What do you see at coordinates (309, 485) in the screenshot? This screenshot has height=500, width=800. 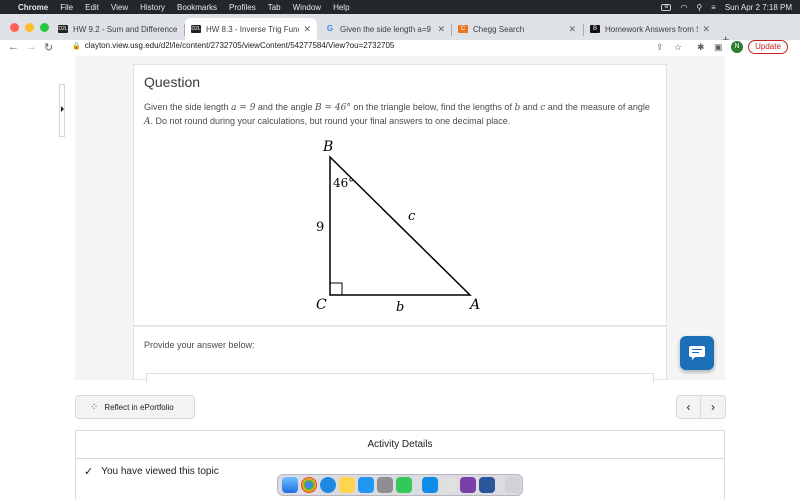 I see `chrome-icon` at bounding box center [309, 485].